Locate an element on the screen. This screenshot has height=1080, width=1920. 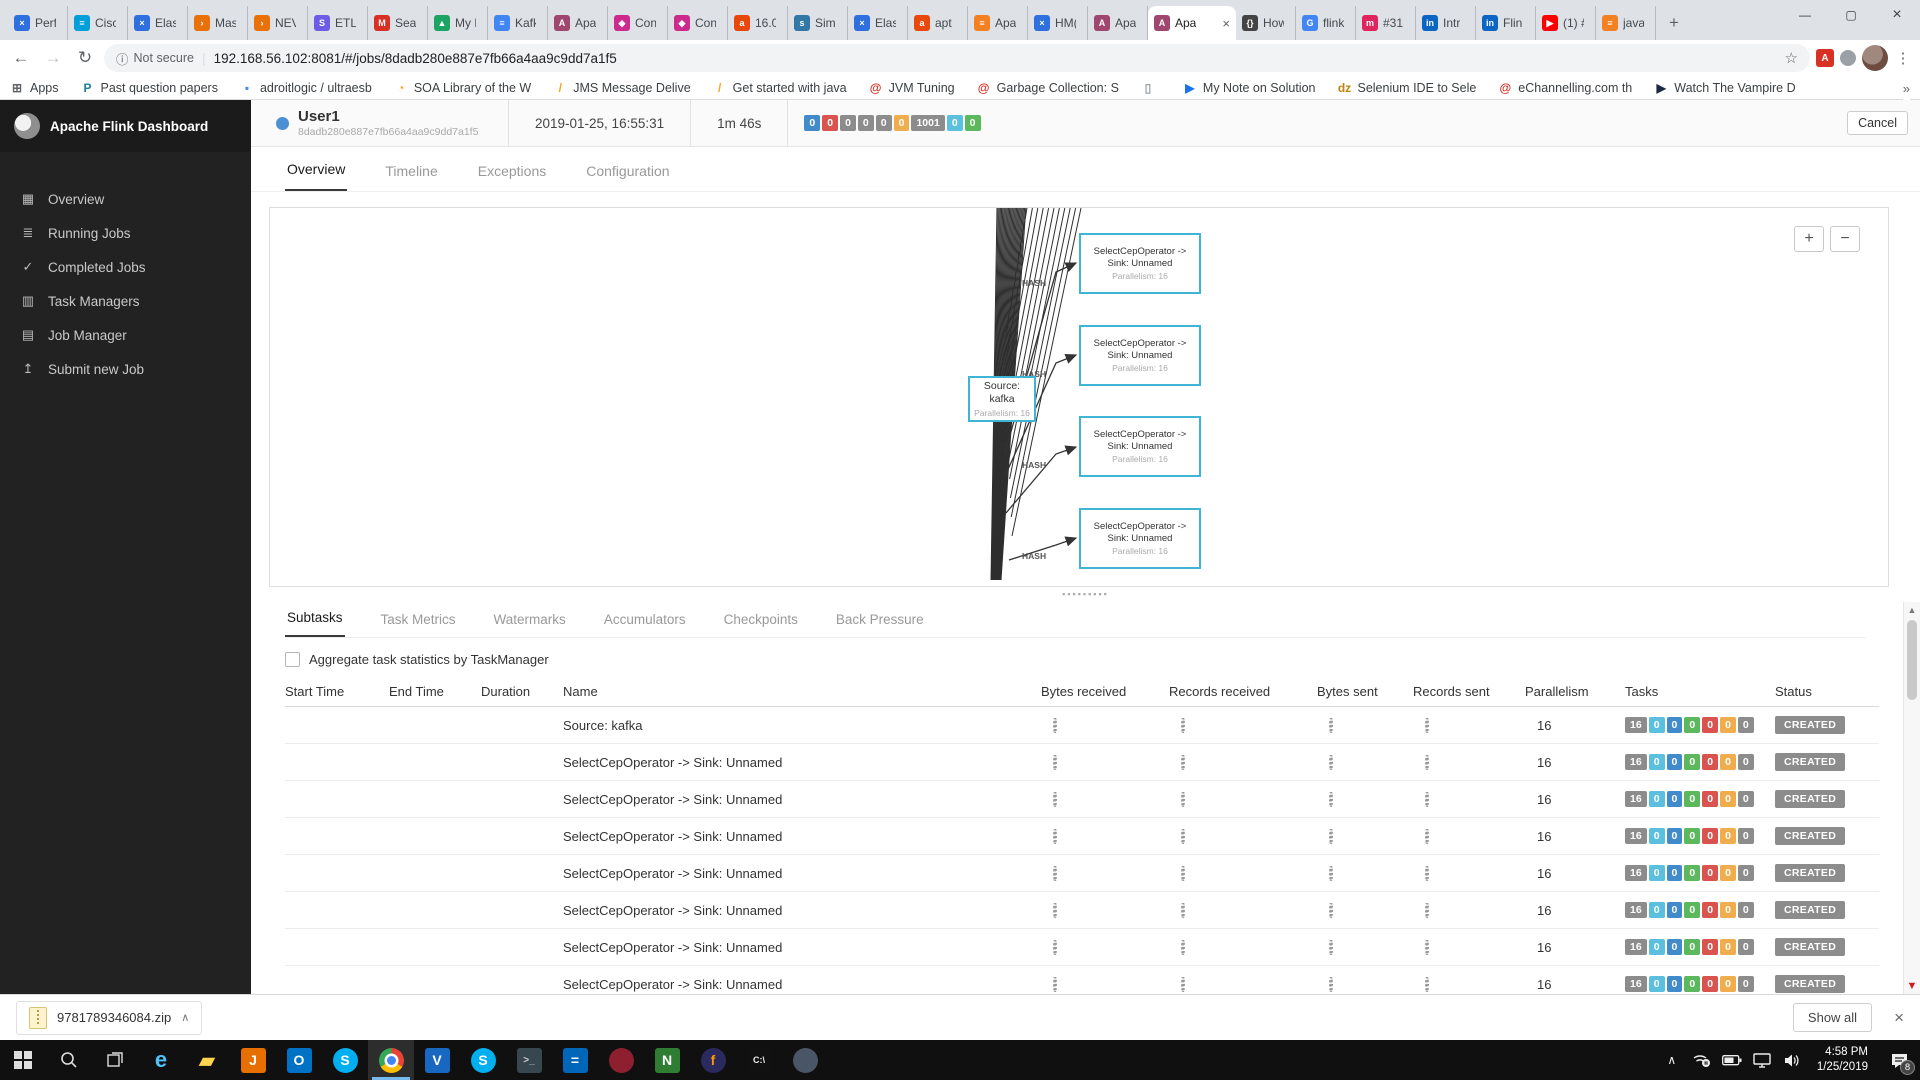
browser-tab: ▶ (1) # is located at coordinates (1566, 23).